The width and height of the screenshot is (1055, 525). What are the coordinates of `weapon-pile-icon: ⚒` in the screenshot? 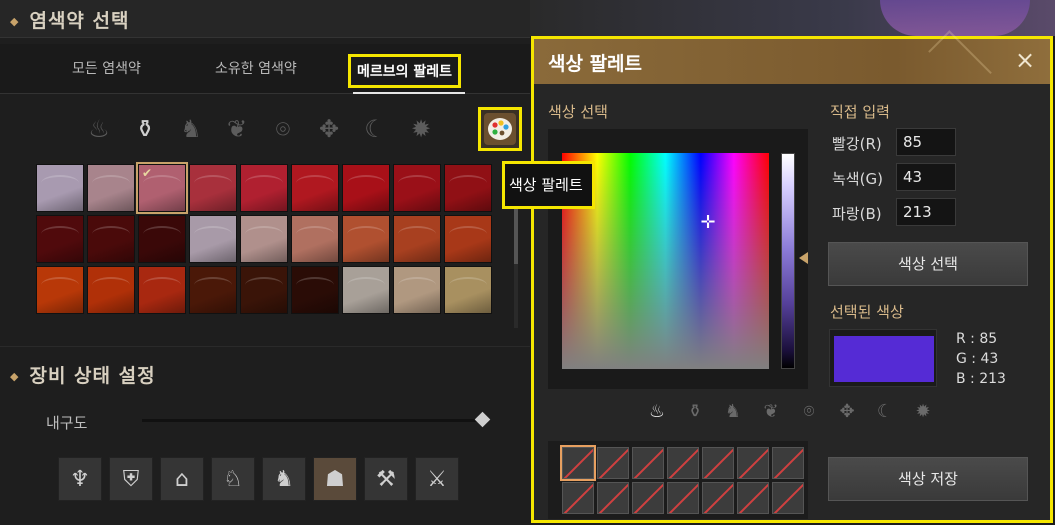 It's located at (386, 479).